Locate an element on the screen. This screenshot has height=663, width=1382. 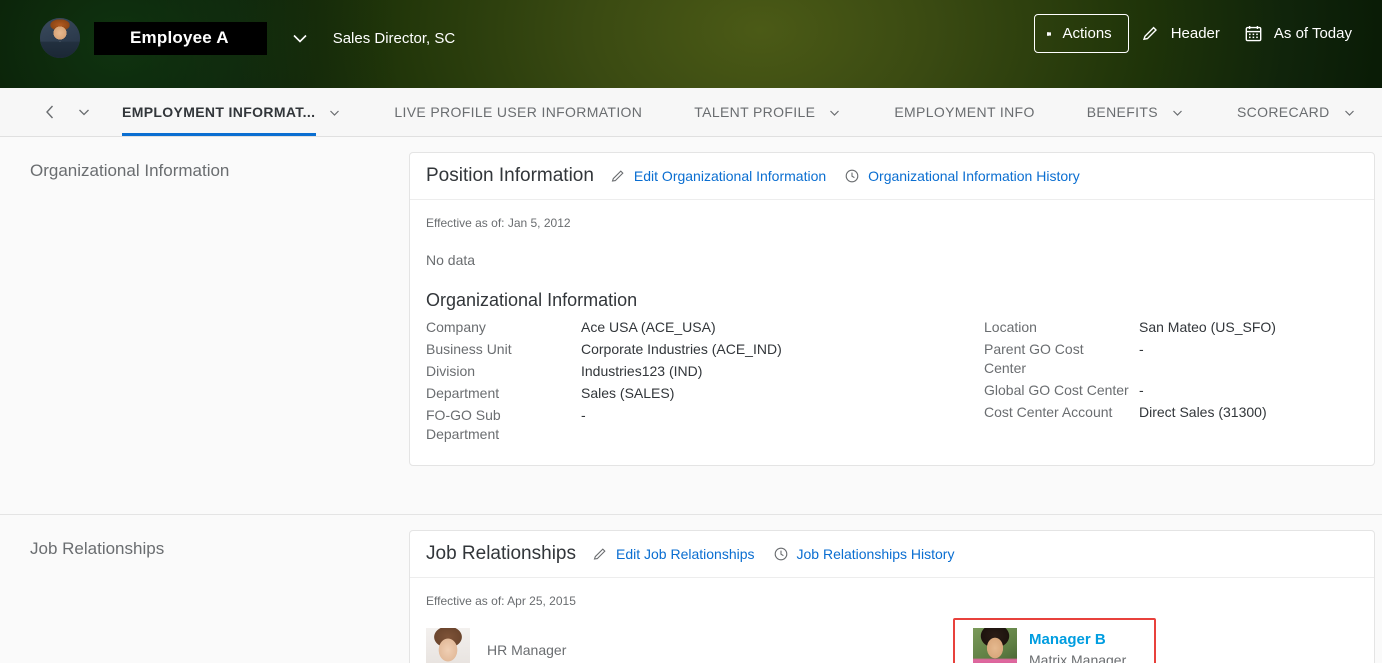
tab-label: EMPLOYMENT INFO is located at coordinates (964, 111).